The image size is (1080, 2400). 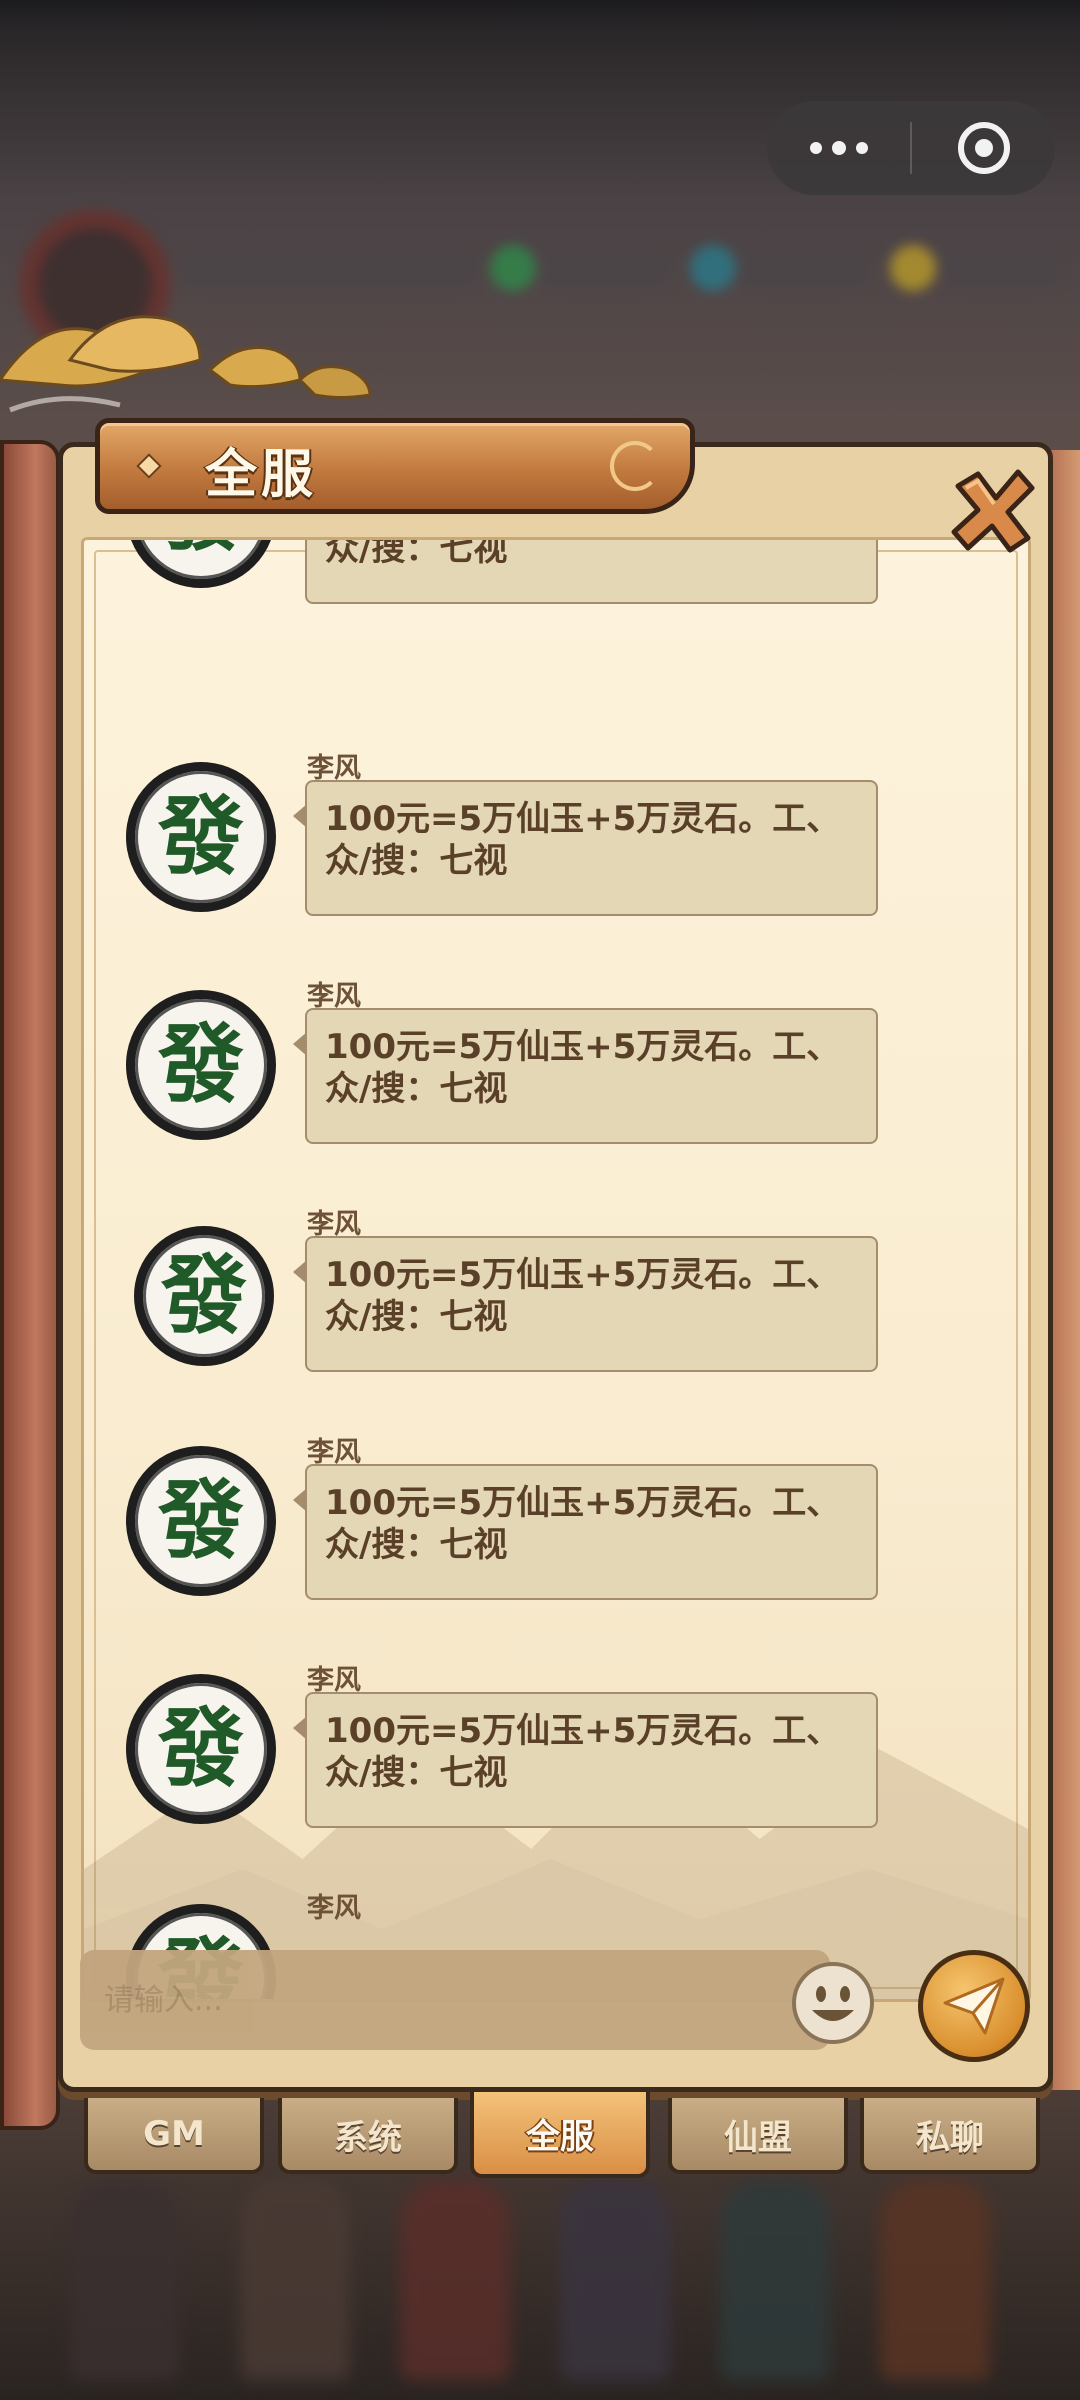 I want to click on list-item: 發 100元=5万仙玉+5万灵石。工、众/搜：七视, so click(x=556, y=572).